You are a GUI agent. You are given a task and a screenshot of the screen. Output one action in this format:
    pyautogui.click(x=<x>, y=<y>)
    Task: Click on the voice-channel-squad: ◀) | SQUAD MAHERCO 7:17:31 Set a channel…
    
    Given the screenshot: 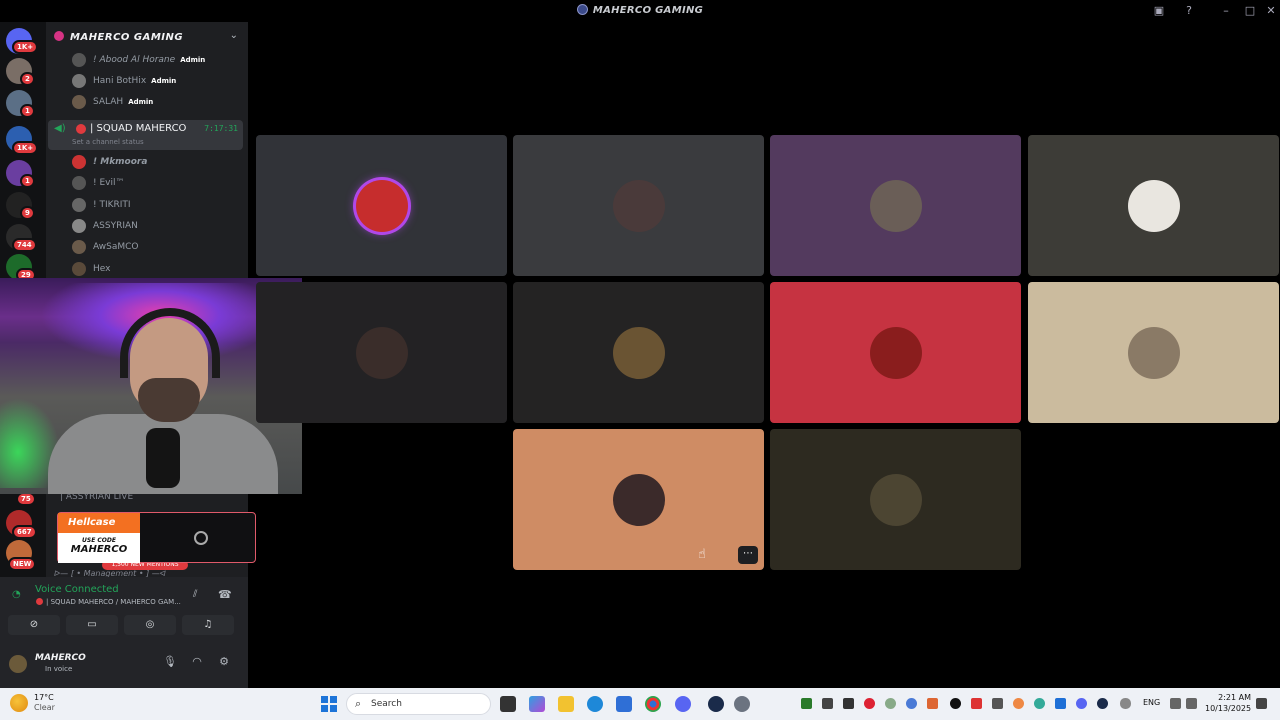 What is the action you would take?
    pyautogui.click(x=145, y=135)
    